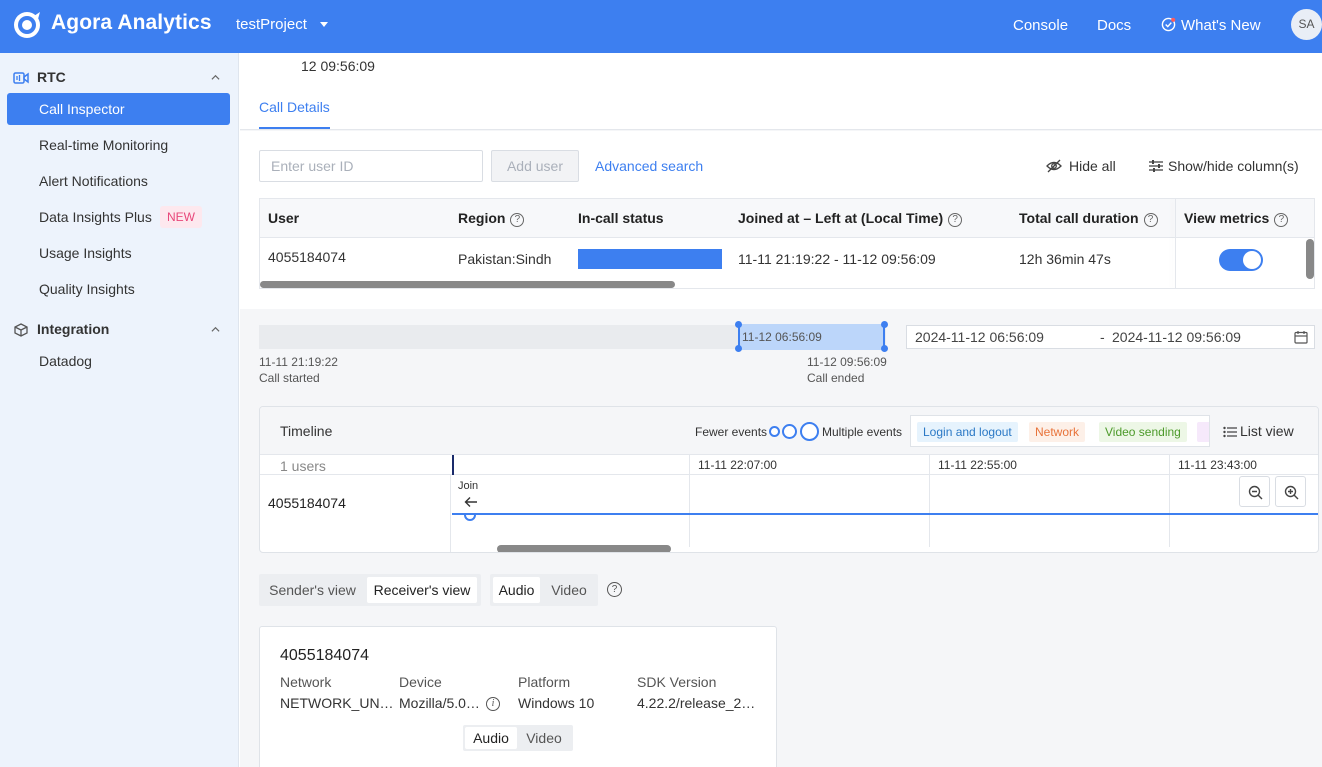 The width and height of the screenshot is (1322, 767). Describe the element at coordinates (1156, 166) in the screenshot. I see `sliders-icon` at that location.